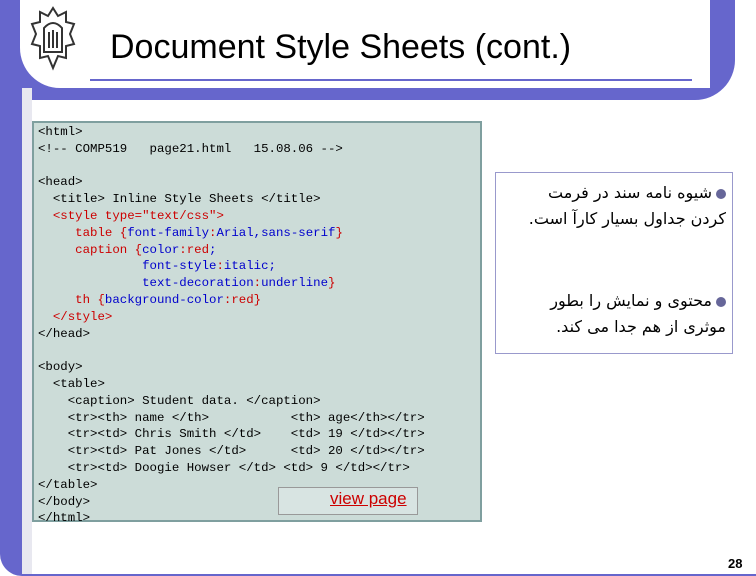  I want to click on code-line: <caption> Student data. </caption>, so click(179, 400).